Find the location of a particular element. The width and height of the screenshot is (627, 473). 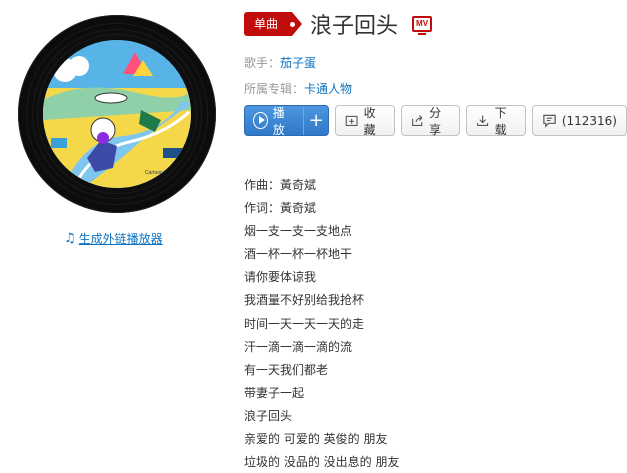

action-toolbar: 播放 + 收藏 分享 下载 (112316) is located at coordinates (435, 121).